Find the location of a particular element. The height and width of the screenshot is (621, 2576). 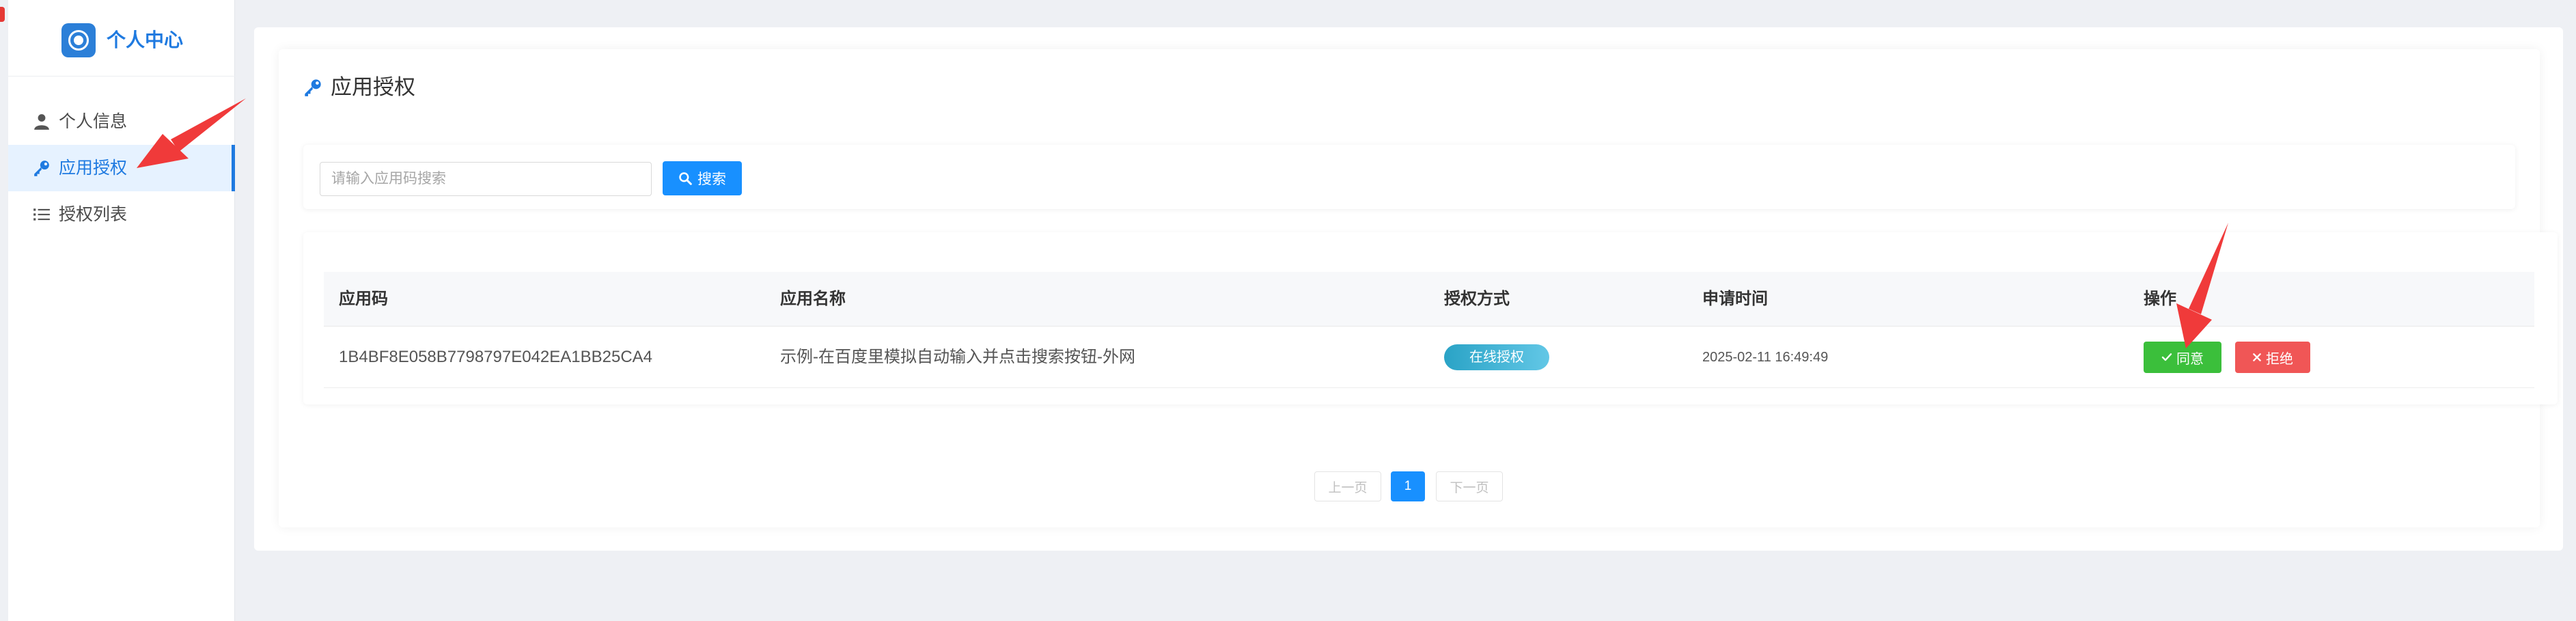

sidebar-item-label: 个人信息 is located at coordinates (94, 122).